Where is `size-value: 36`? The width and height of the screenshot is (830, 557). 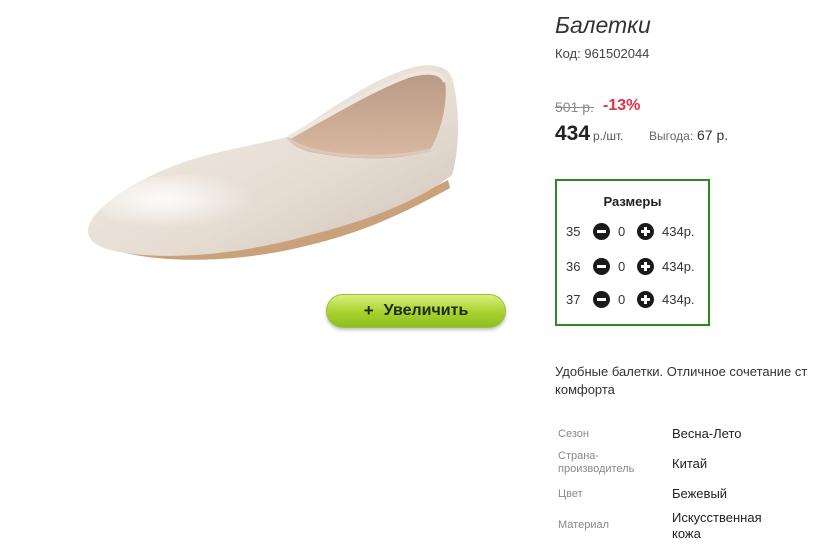
size-value: 36 is located at coordinates (573, 266).